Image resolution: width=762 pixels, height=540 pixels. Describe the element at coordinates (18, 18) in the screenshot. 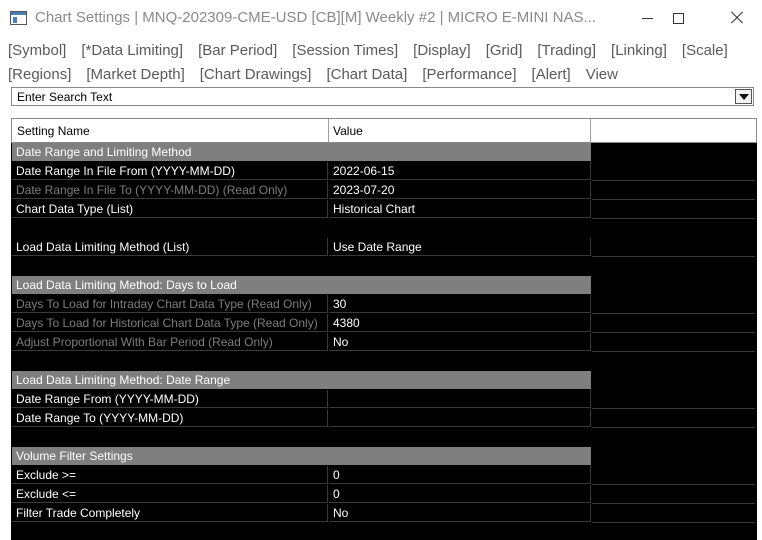

I see `app-window-icon` at that location.